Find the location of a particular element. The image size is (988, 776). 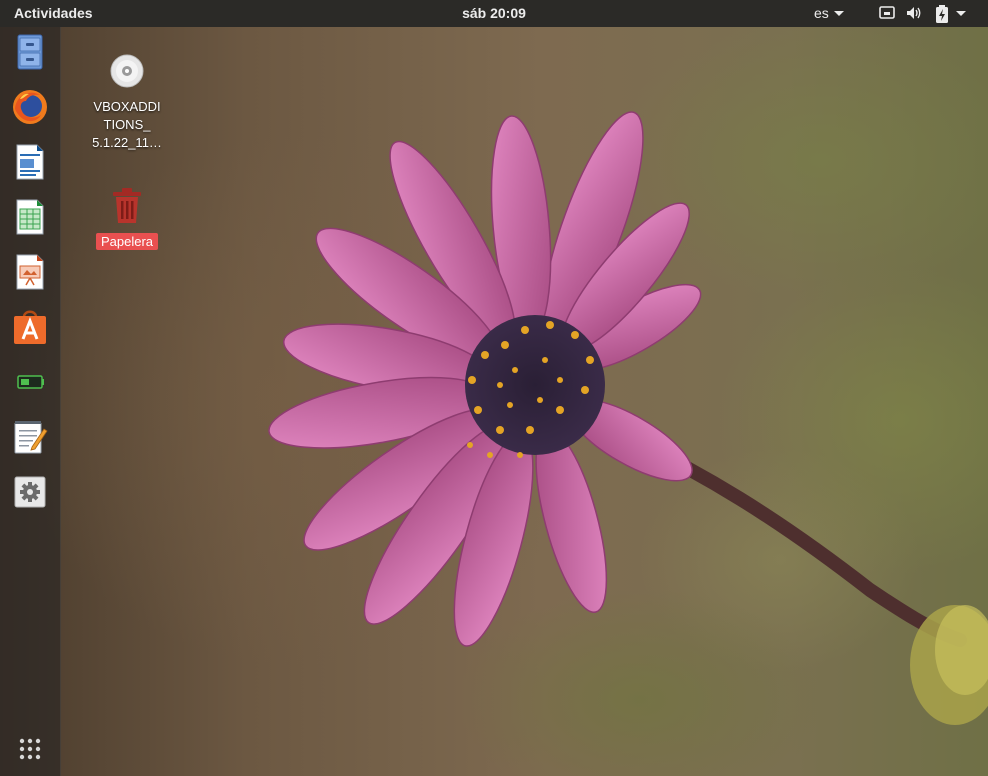

language-arrow-icon is located at coordinates (838, 13).